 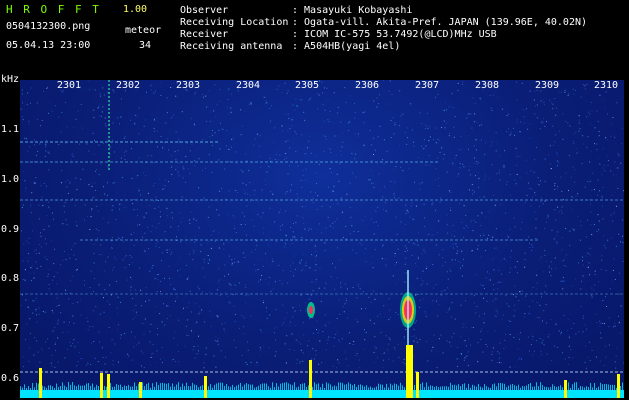 I want to click on y-tick-label: 1.1, so click(x=10, y=129).